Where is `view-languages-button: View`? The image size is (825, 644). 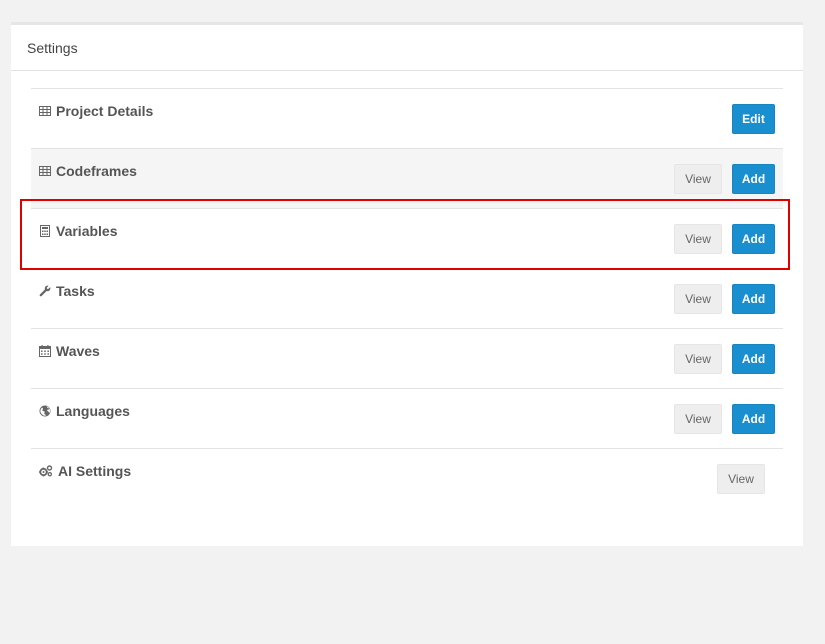
view-languages-button: View is located at coordinates (698, 418).